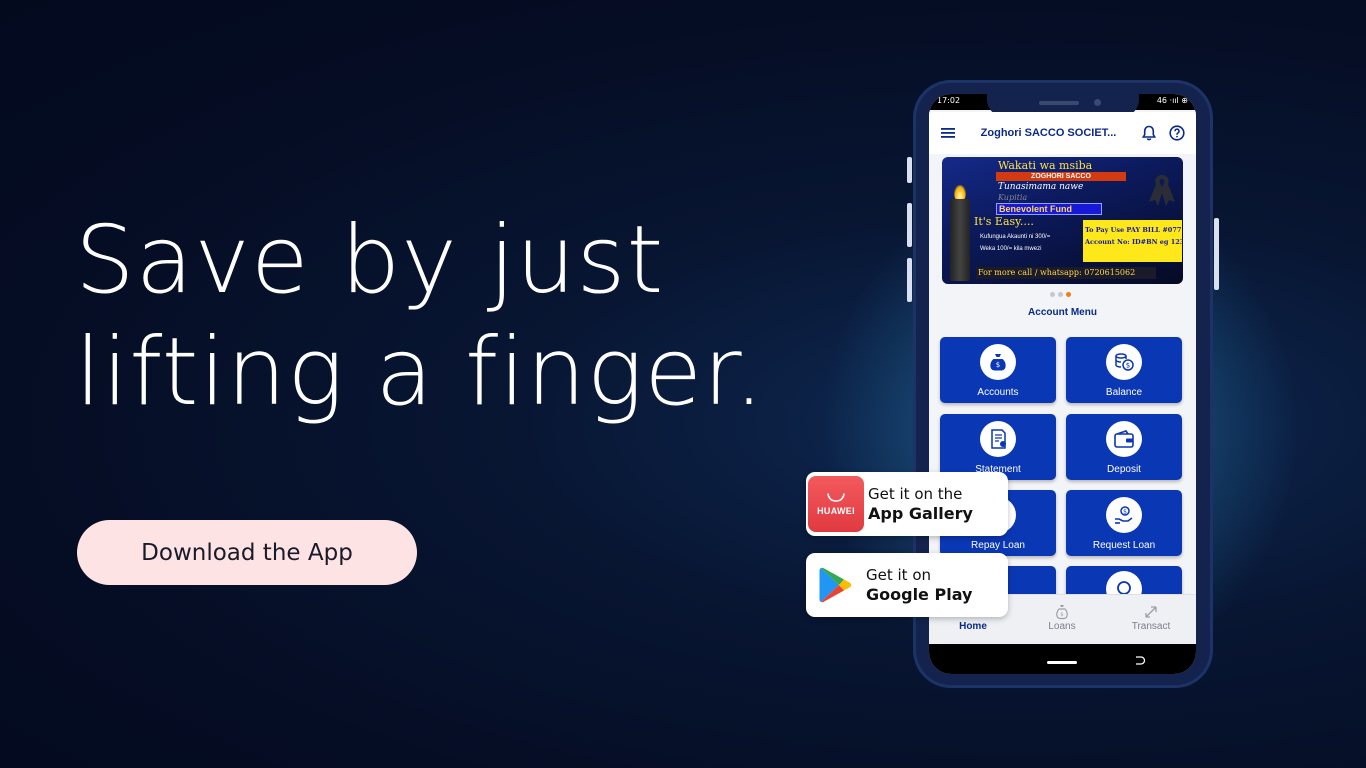  What do you see at coordinates (1049, 209) in the screenshot?
I see `banner-fund-name: Benevolent Fund` at bounding box center [1049, 209].